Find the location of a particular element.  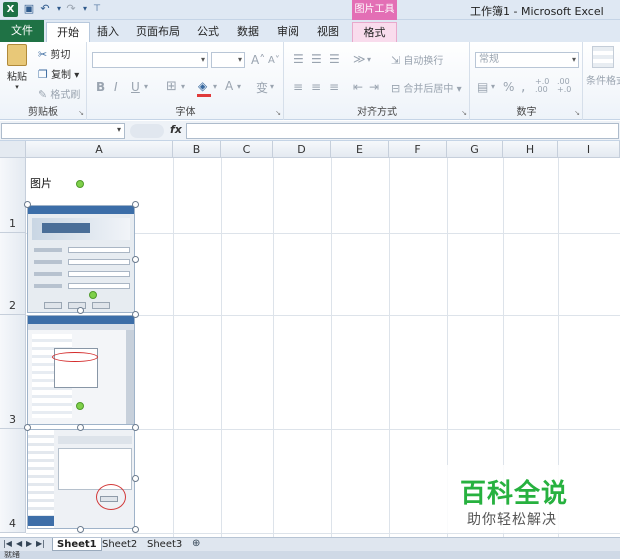

name-box-dropdown-icon: ▾ is located at coordinates (119, 129).